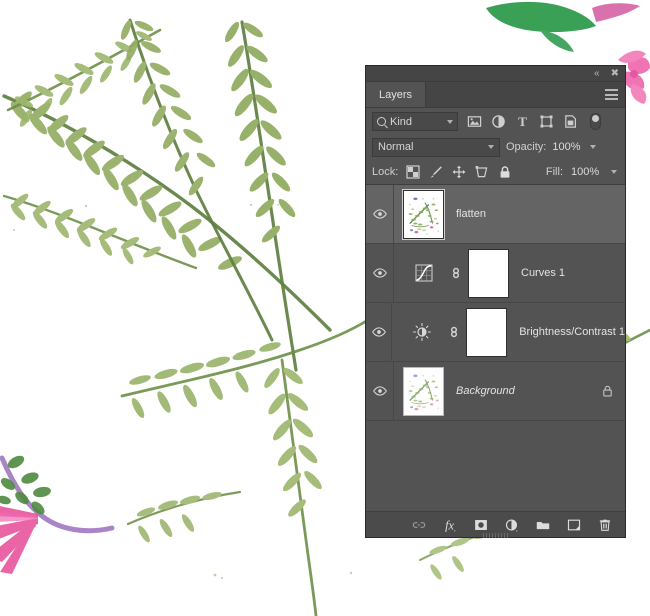  What do you see at coordinates (482, 172) in the screenshot?
I see `lock-artboard-nesting-icon` at bounding box center [482, 172].